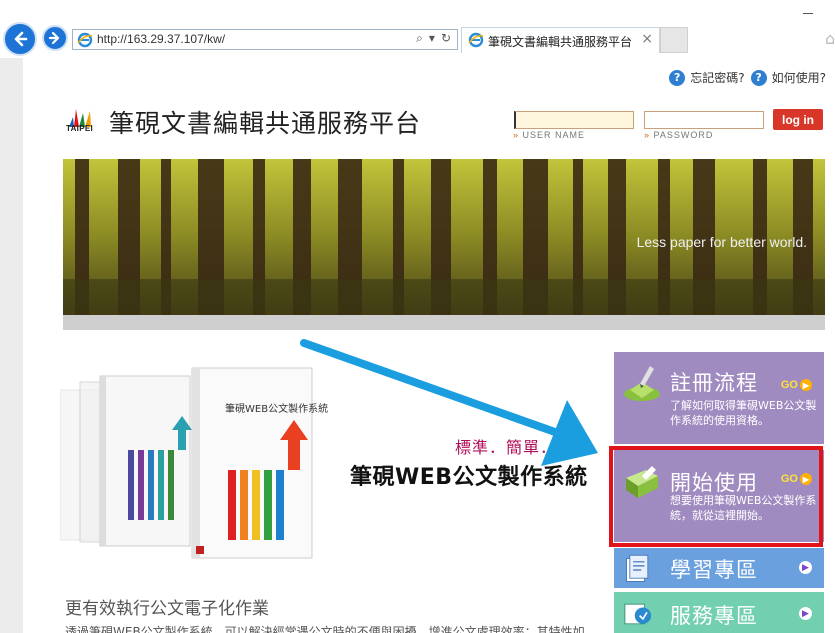 The width and height of the screenshot is (835, 633). What do you see at coordinates (743, 508) in the screenshot?
I see `start-description: 想要使用筆硯WEB公文製作系統，就從這裡開始。` at bounding box center [743, 508].